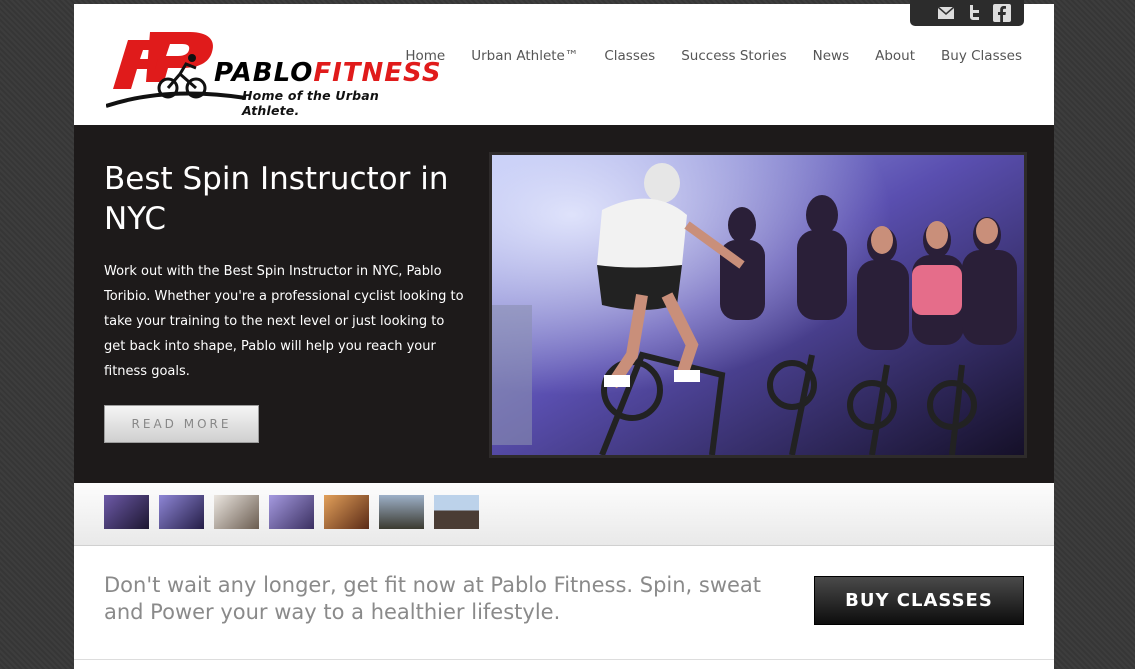 This screenshot has width=1135, height=669. Describe the element at coordinates (425, 56) in the screenshot. I see `nav-home: Home` at that location.